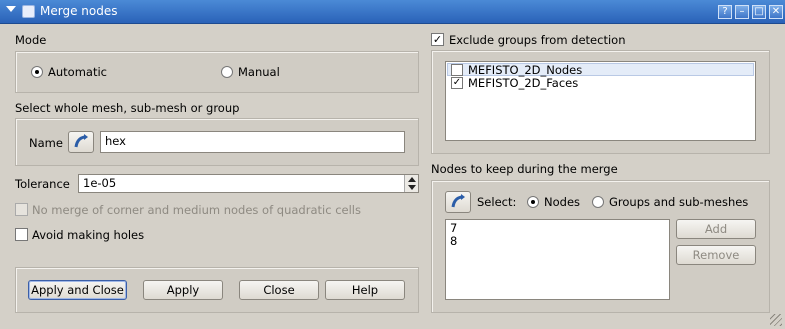  Describe the element at coordinates (279, 290) in the screenshot. I see `close-button: Close` at that location.